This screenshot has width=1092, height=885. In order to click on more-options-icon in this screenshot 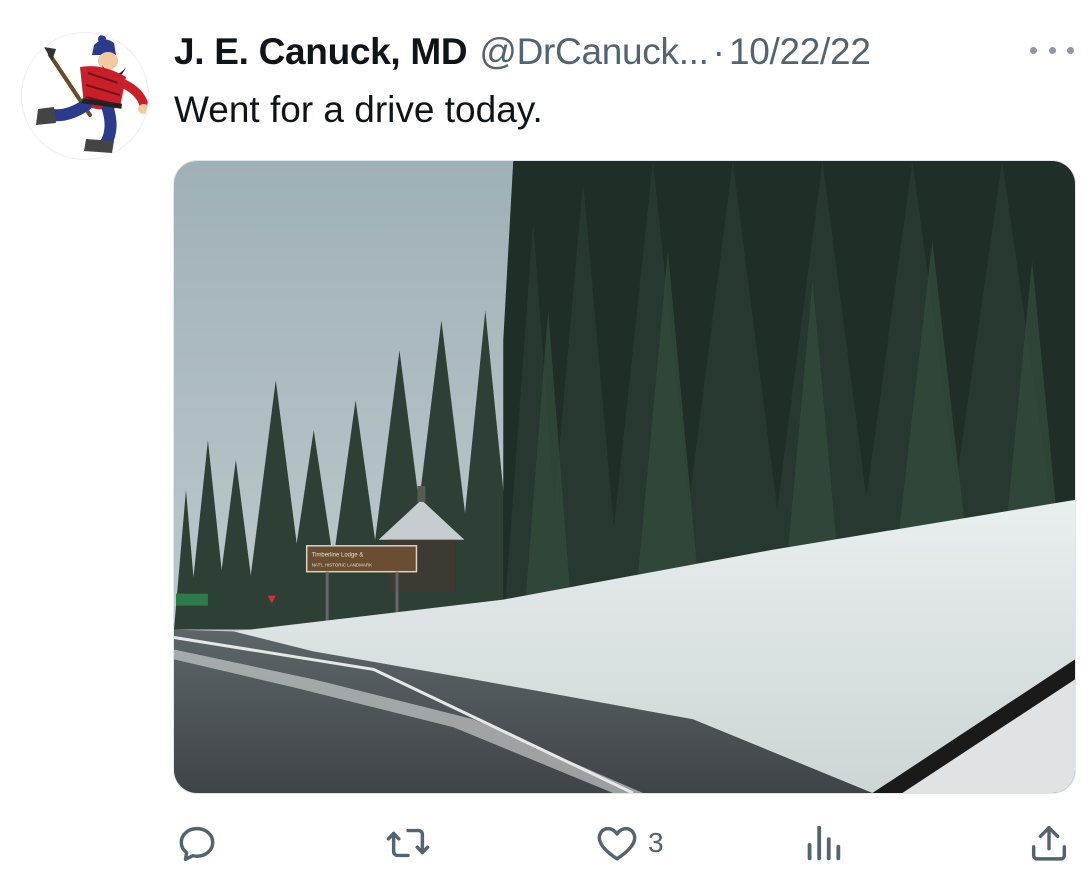, I will do `click(1052, 50)`.